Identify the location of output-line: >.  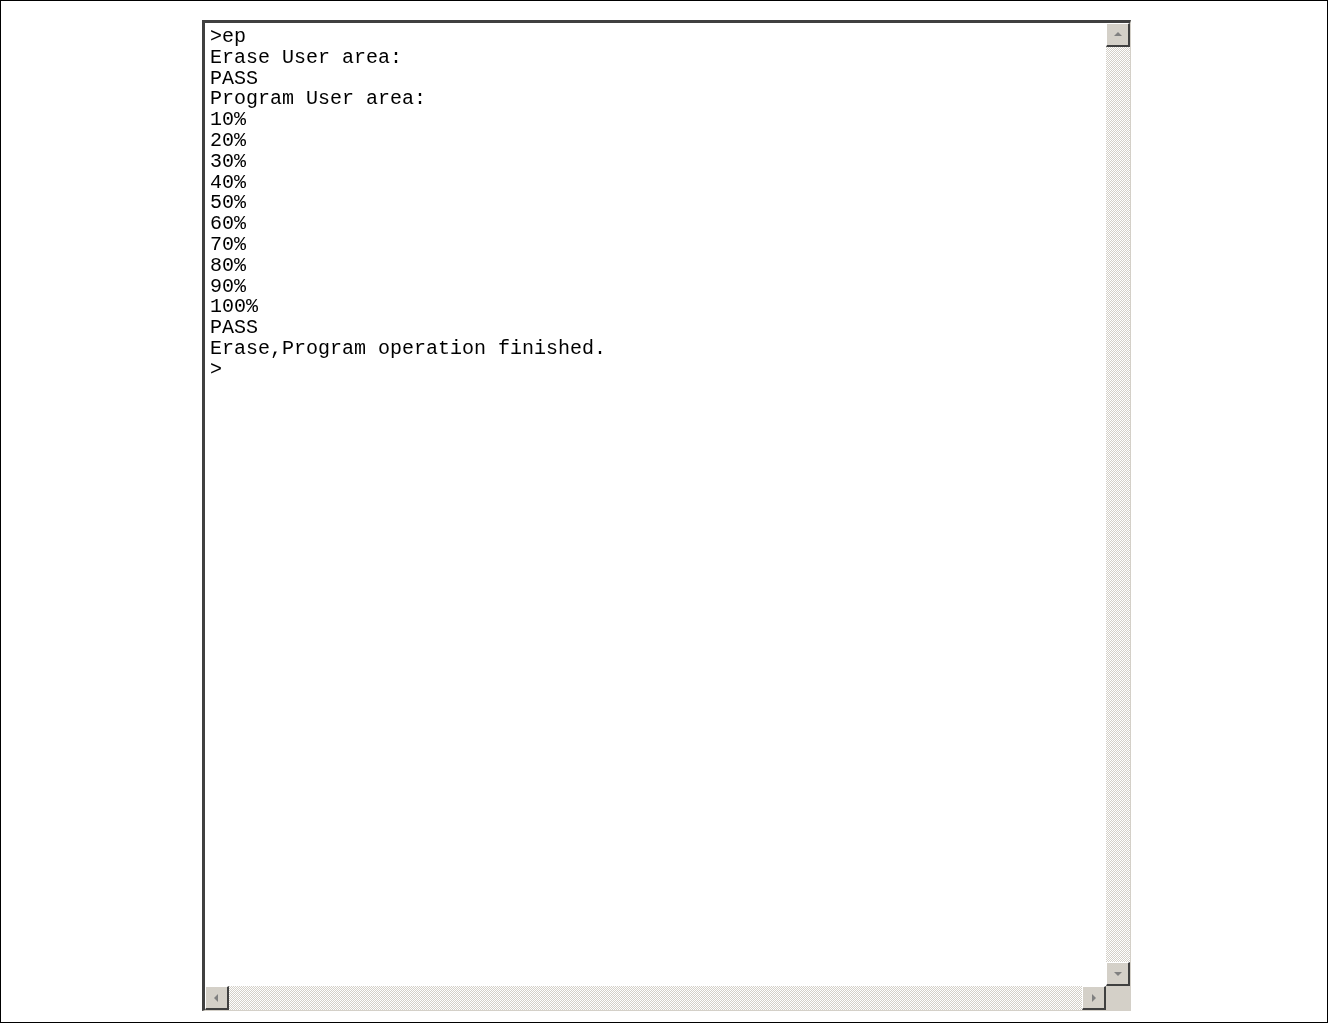
(216, 370).